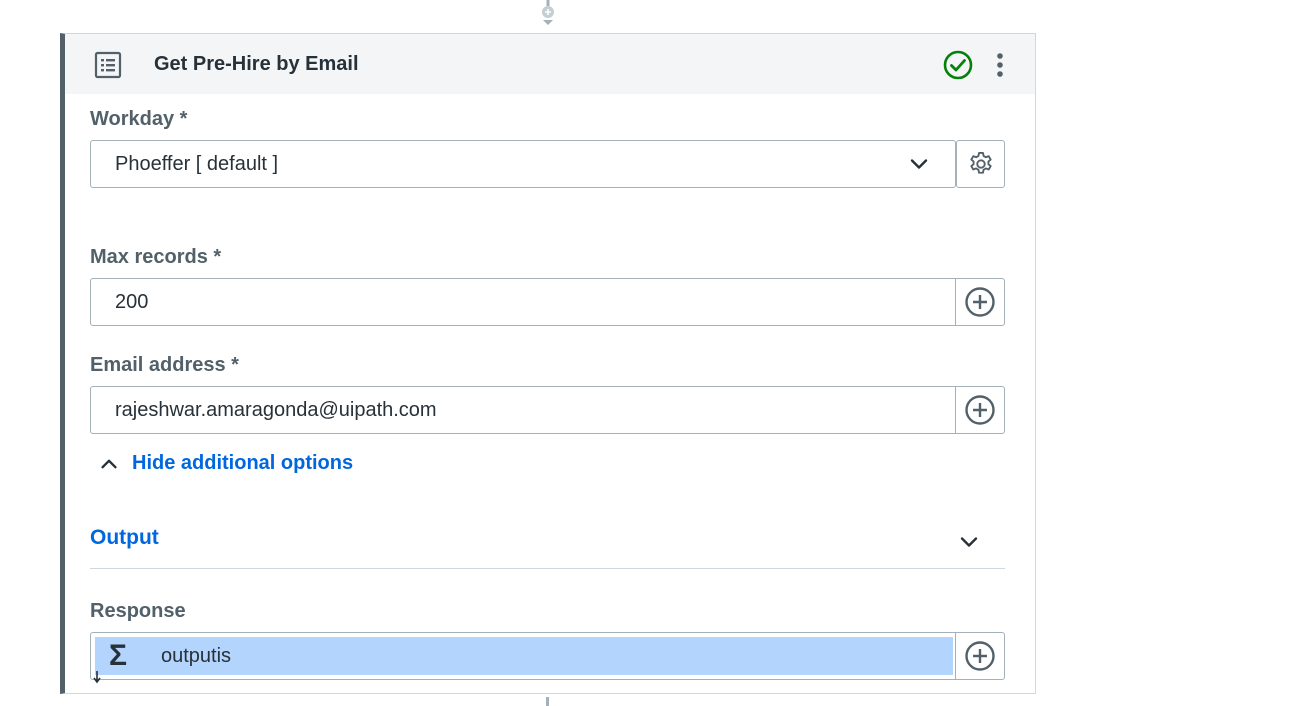 The image size is (1314, 706). Describe the element at coordinates (118, 655) in the screenshot. I see `sigma-icon: Σ` at that location.